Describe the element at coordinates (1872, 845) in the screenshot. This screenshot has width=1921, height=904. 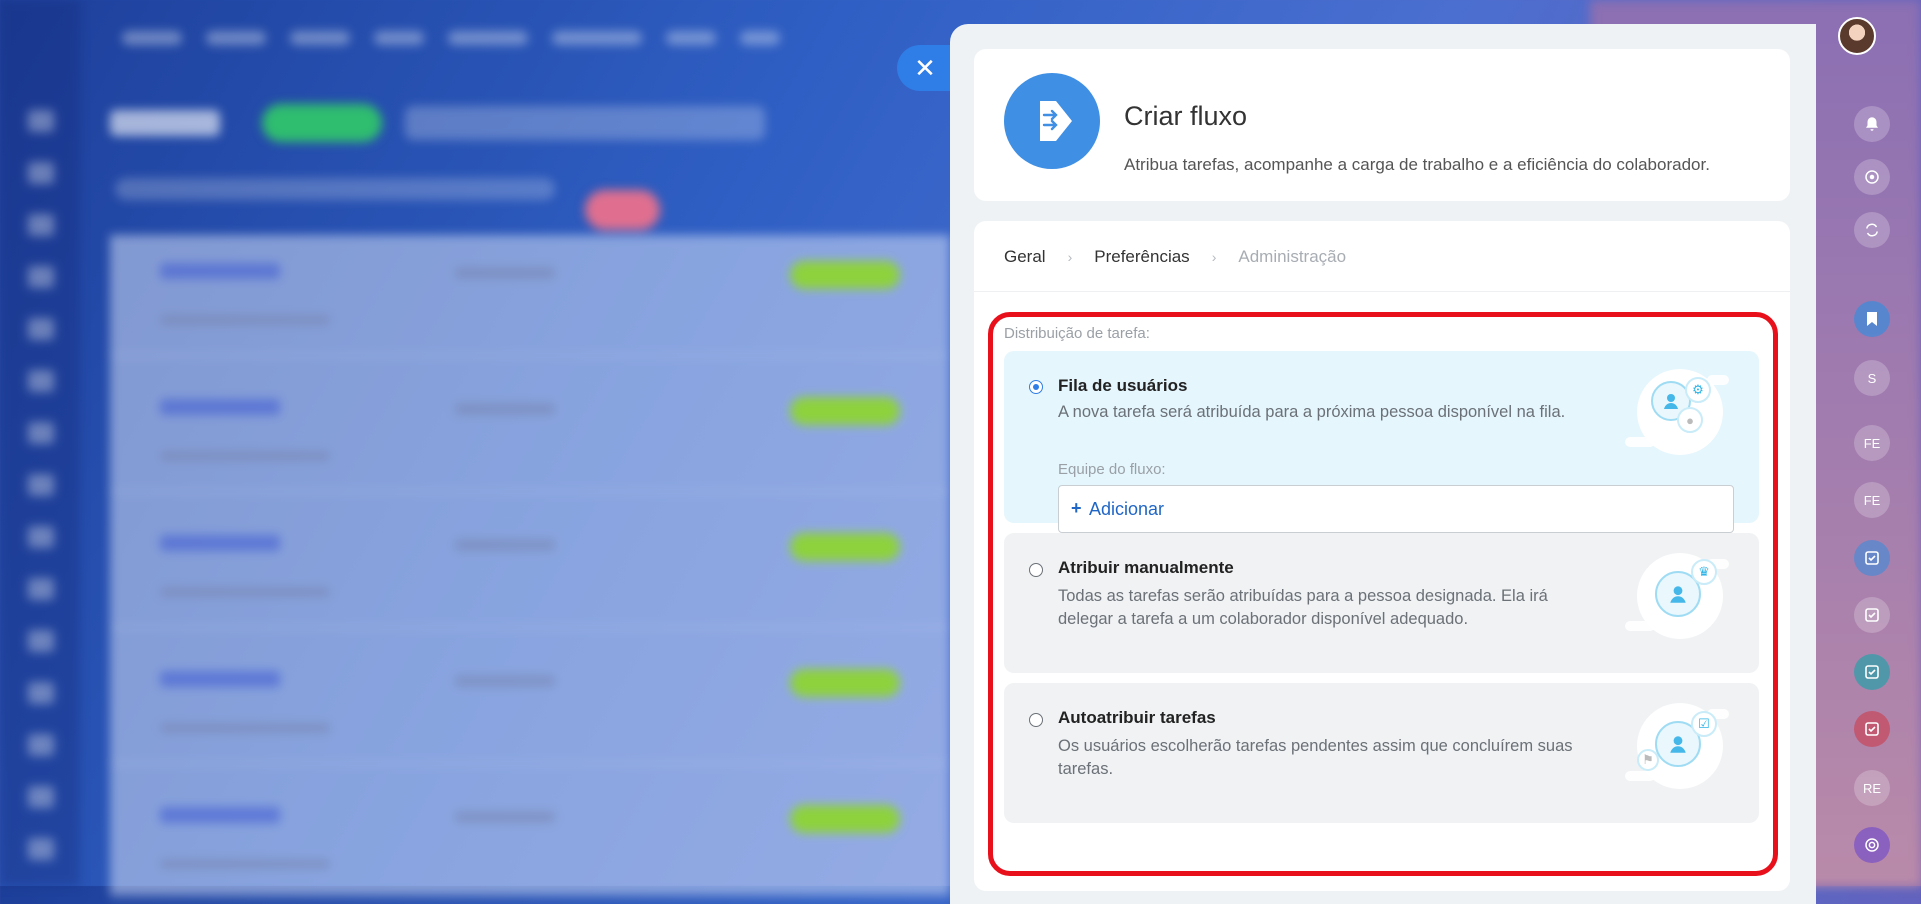
I see `openlines-icon` at that location.